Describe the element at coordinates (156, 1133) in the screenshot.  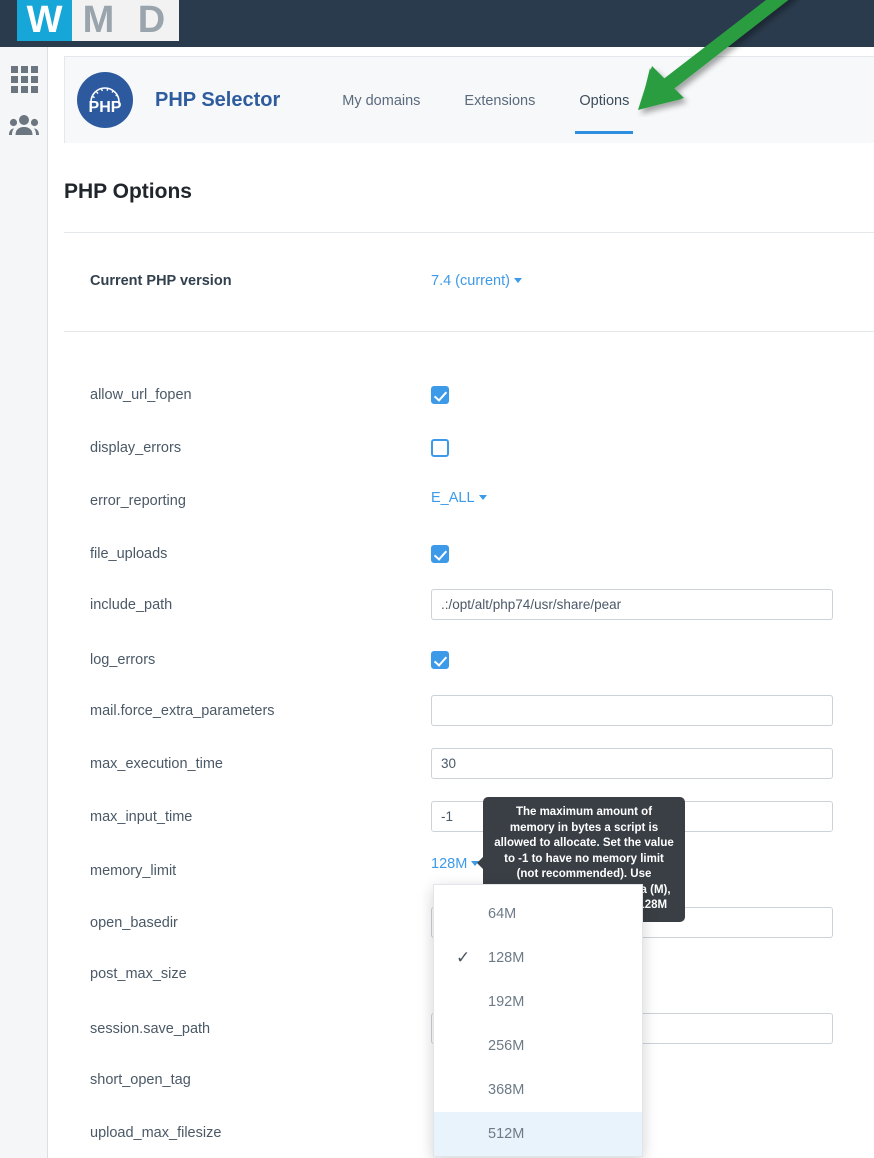
I see `option-label: upload_max_filesize` at that location.